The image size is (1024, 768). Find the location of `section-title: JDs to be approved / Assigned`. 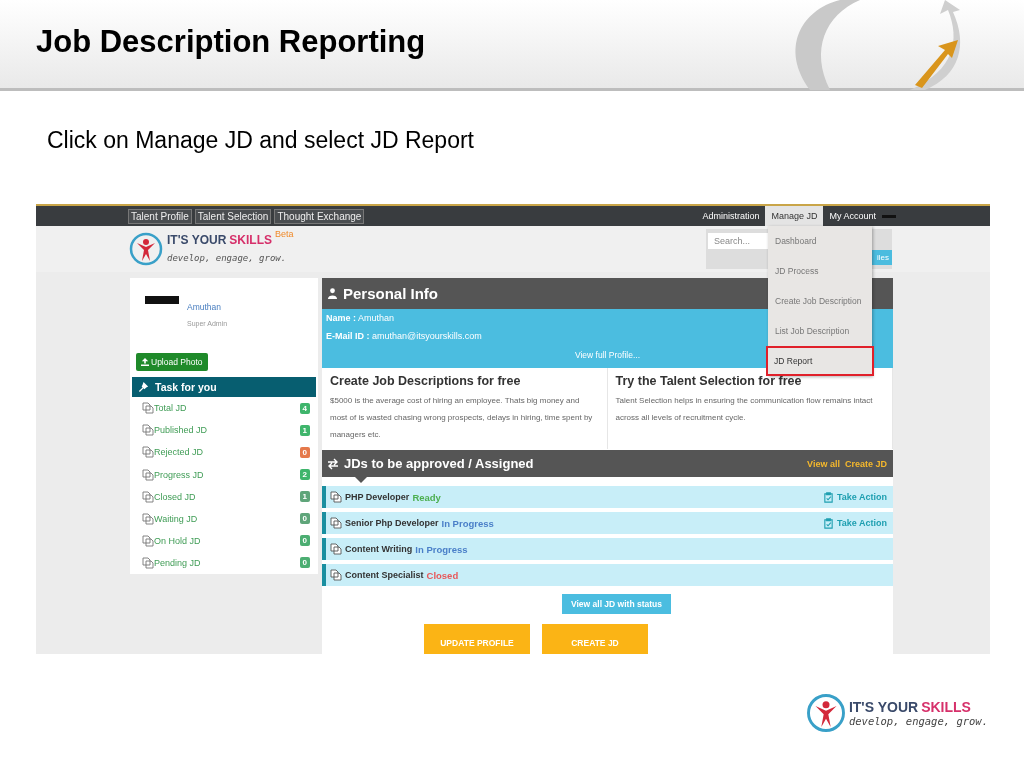

section-title: JDs to be approved / Assigned is located at coordinates (439, 463).